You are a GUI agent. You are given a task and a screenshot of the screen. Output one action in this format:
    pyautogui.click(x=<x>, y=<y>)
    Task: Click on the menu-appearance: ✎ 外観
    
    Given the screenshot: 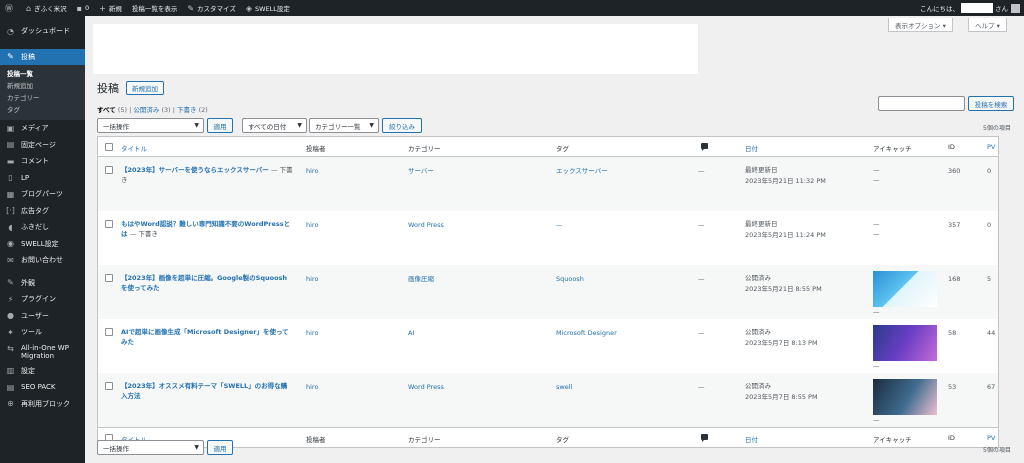 What is the action you would take?
    pyautogui.click(x=42, y=283)
    